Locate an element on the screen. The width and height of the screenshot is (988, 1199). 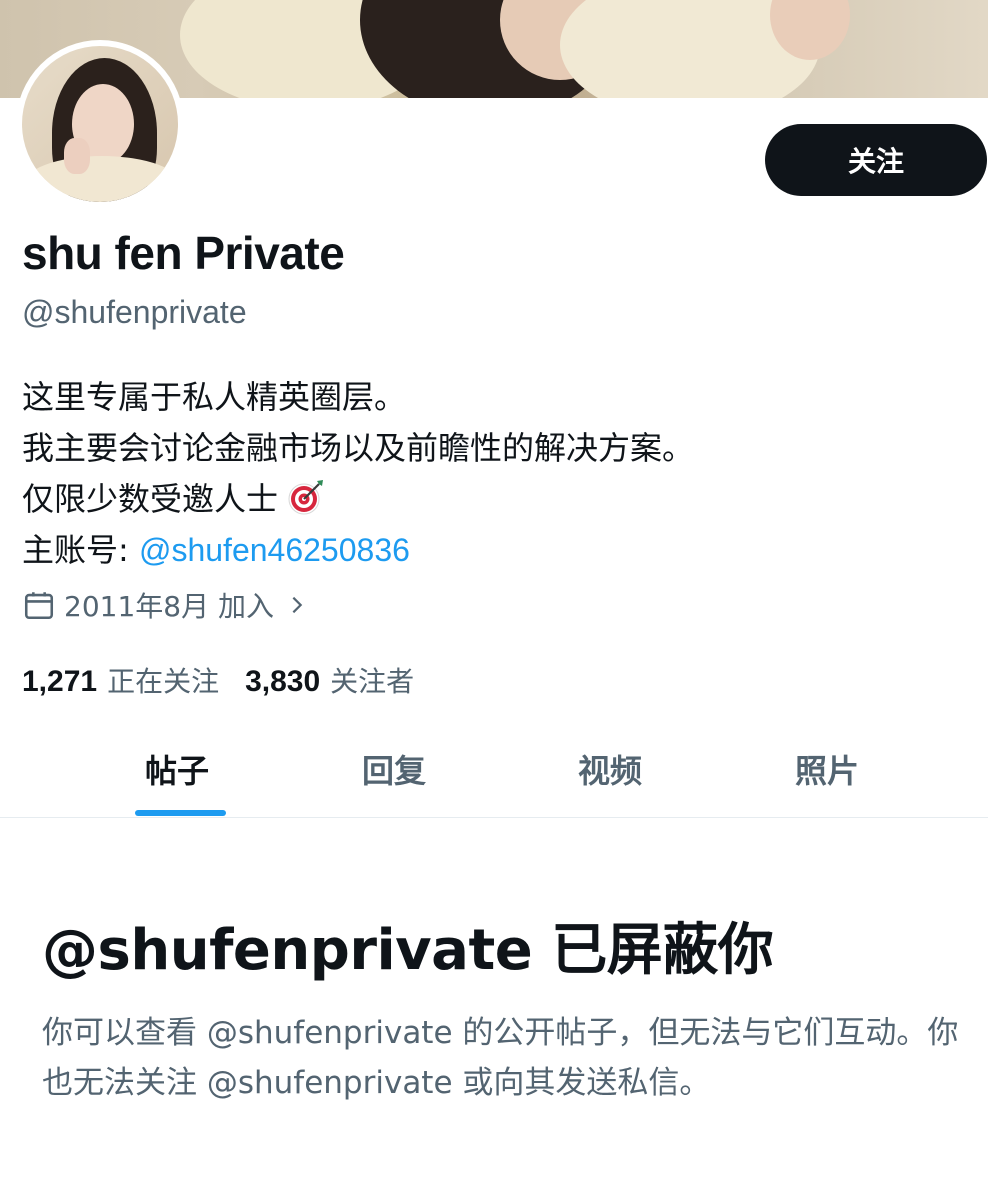
avatar-photo is located at coordinates (100, 124).